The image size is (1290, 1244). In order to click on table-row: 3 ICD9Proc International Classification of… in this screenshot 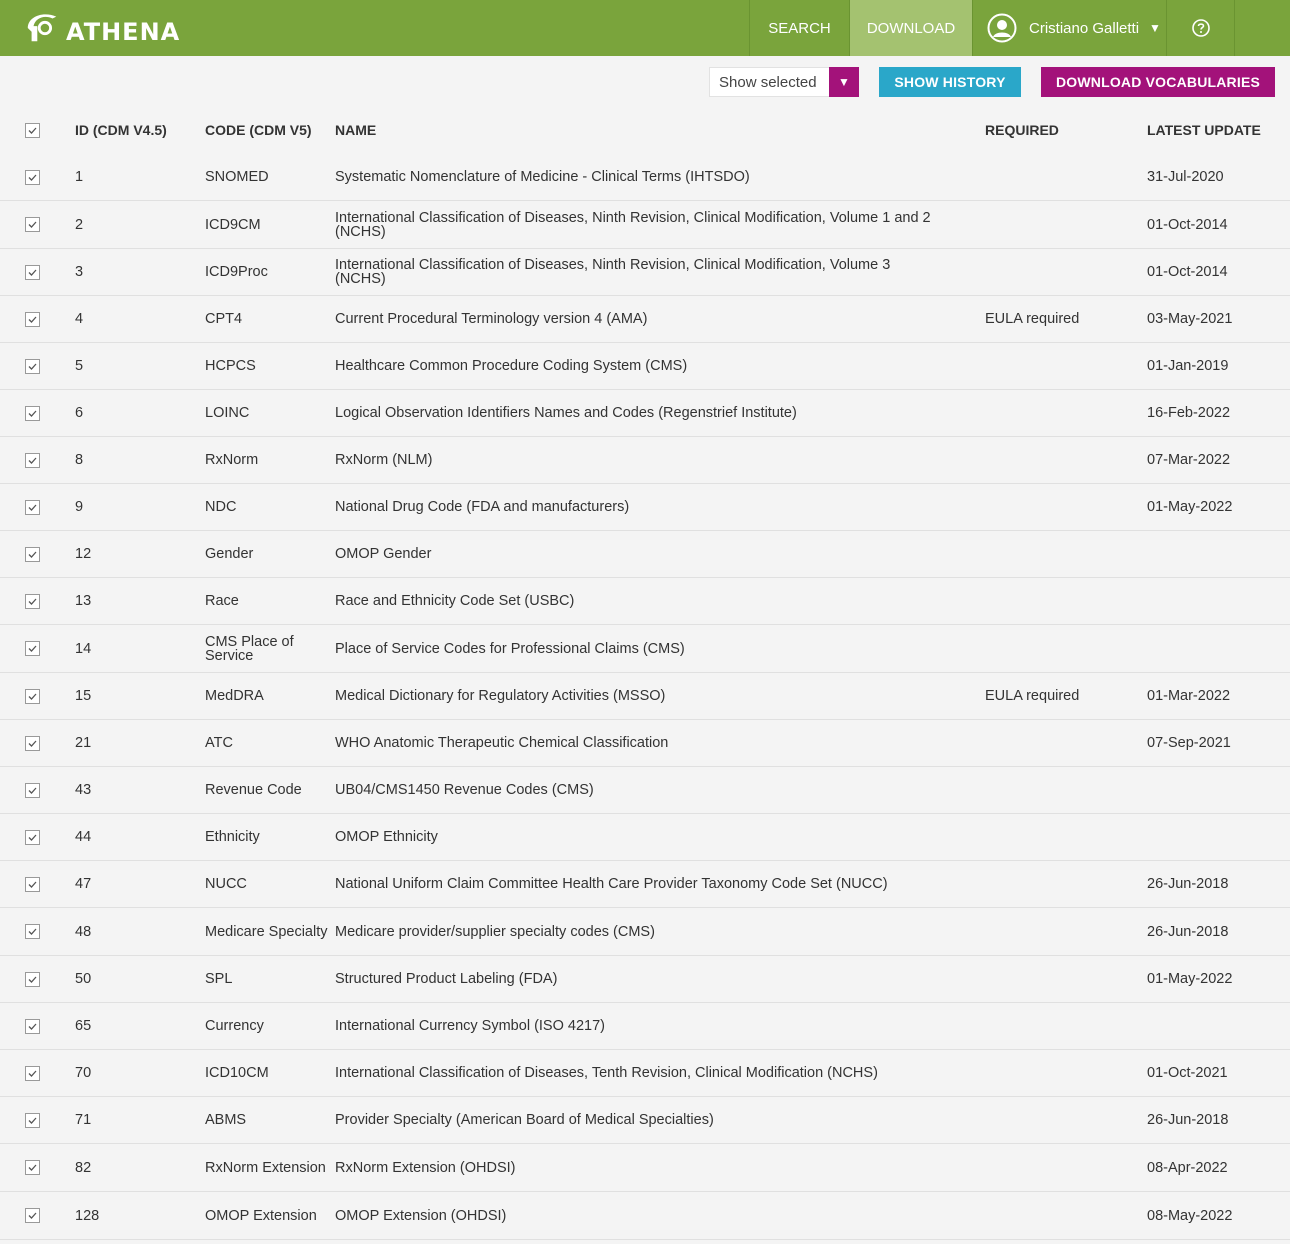, I will do `click(645, 272)`.